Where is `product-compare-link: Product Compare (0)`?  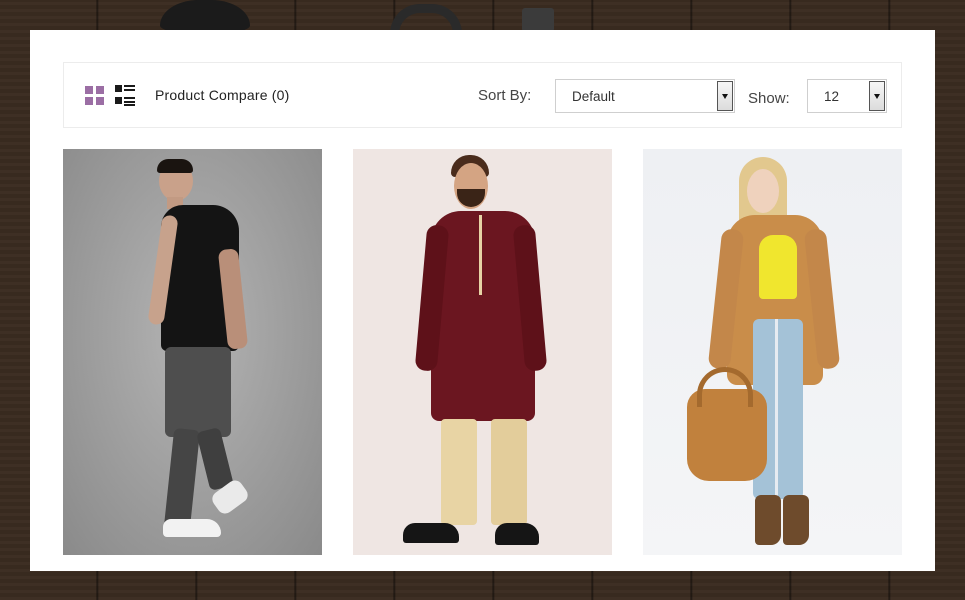 product-compare-link: Product Compare (0) is located at coordinates (222, 95).